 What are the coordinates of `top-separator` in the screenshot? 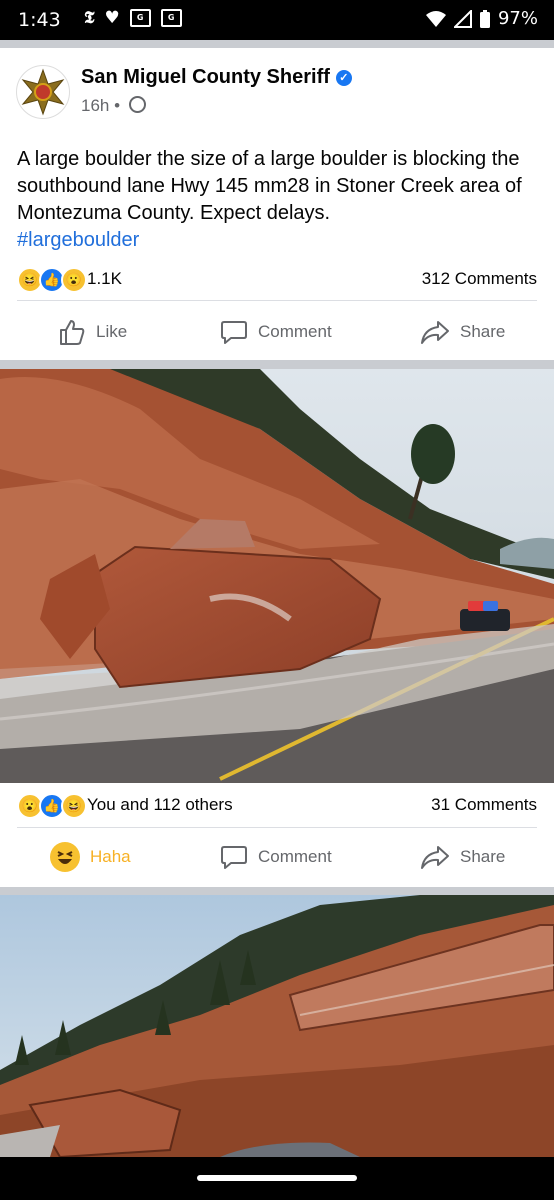 It's located at (277, 44).